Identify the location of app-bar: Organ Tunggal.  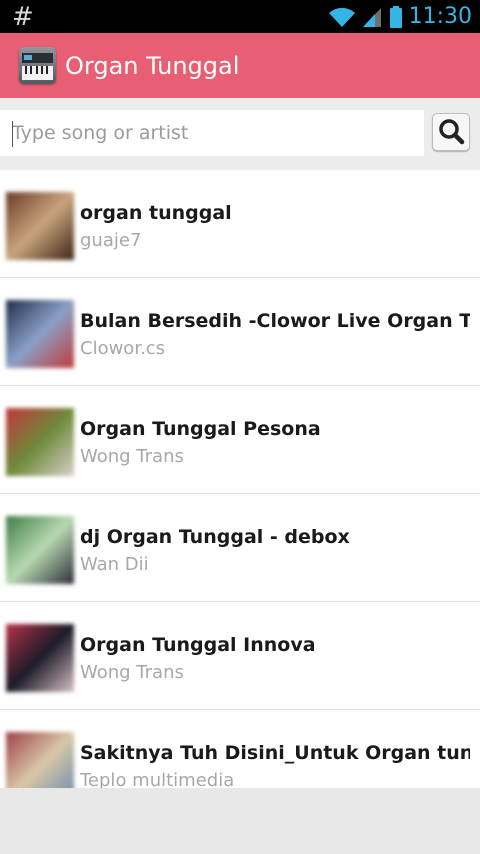
(240, 65).